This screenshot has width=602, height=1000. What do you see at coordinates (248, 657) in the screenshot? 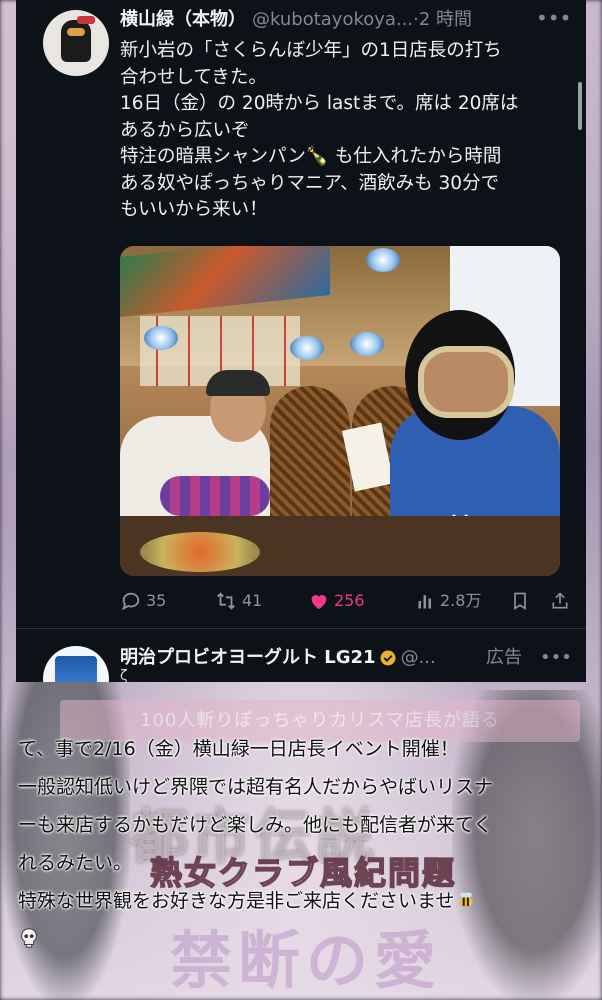
I see `ad-display-name: 明治プロビオヨーグルト LG21` at bounding box center [248, 657].